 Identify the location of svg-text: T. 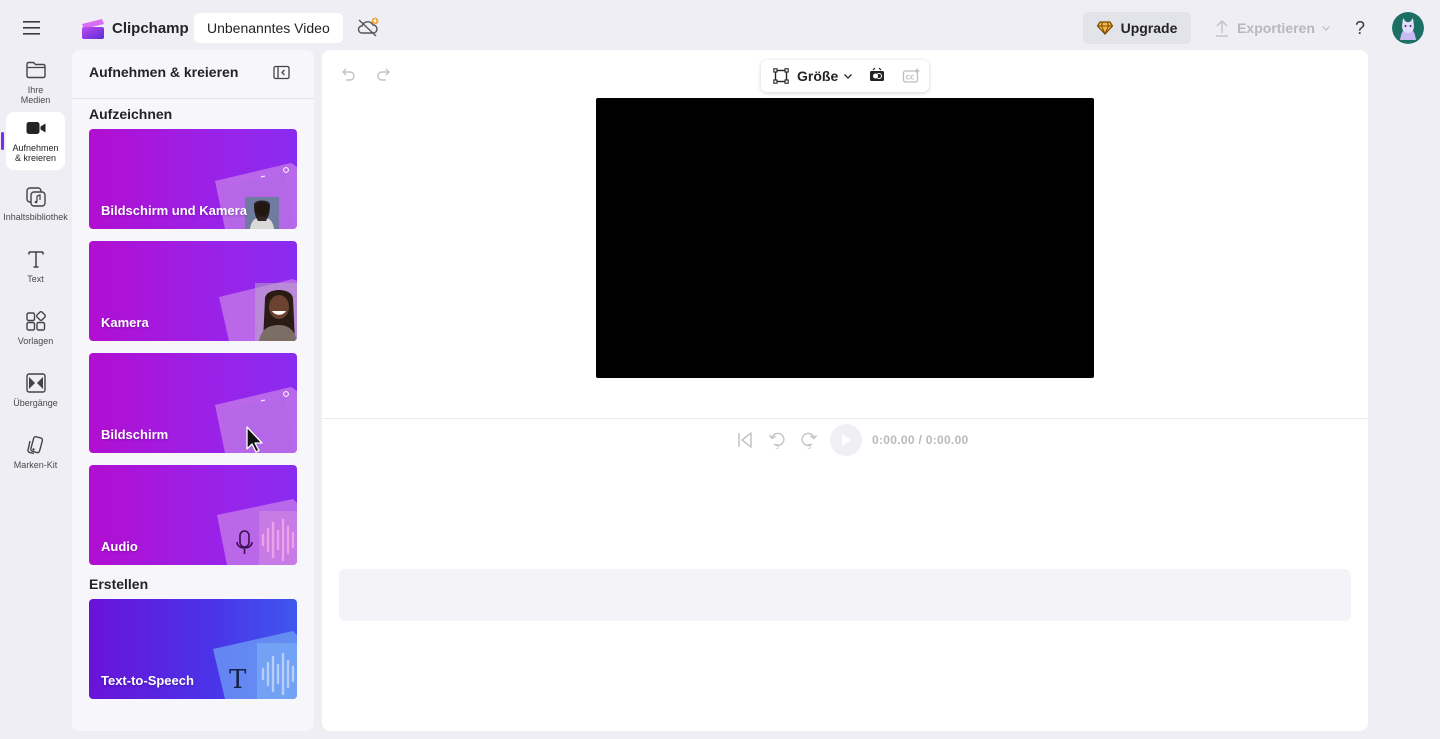
(238, 680).